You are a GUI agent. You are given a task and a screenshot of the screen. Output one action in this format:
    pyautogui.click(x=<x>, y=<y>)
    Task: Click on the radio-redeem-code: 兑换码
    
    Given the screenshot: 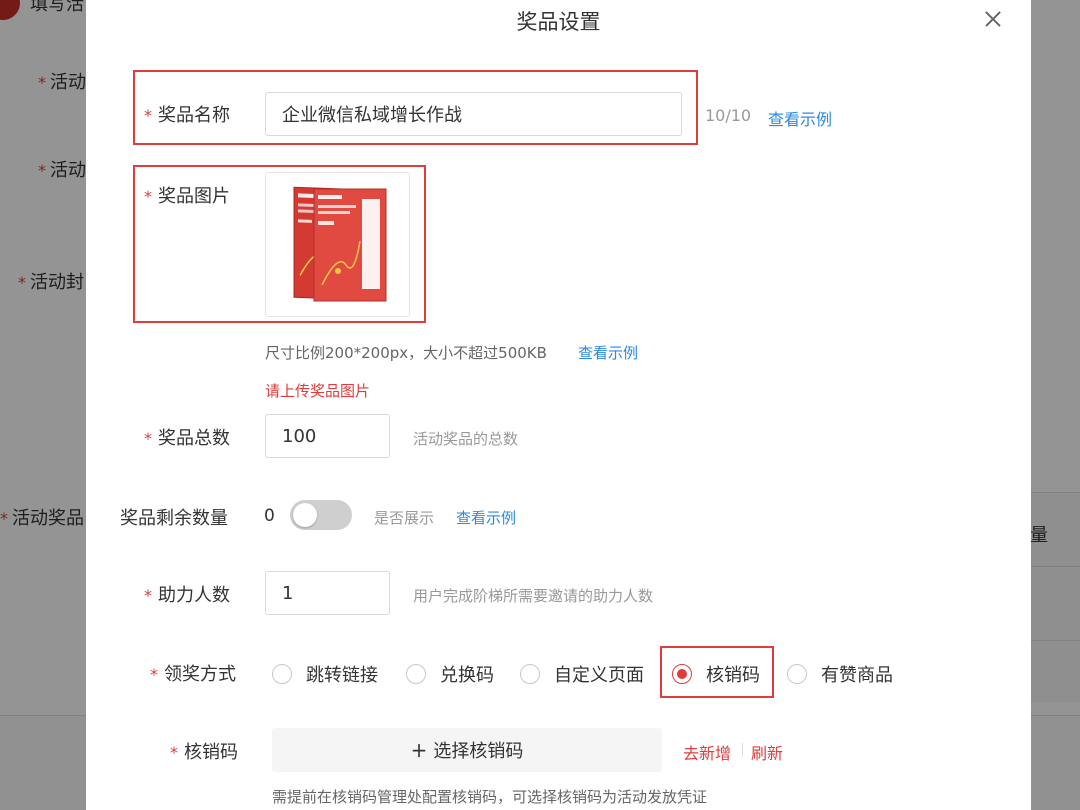 What is the action you would take?
    pyautogui.click(x=450, y=674)
    